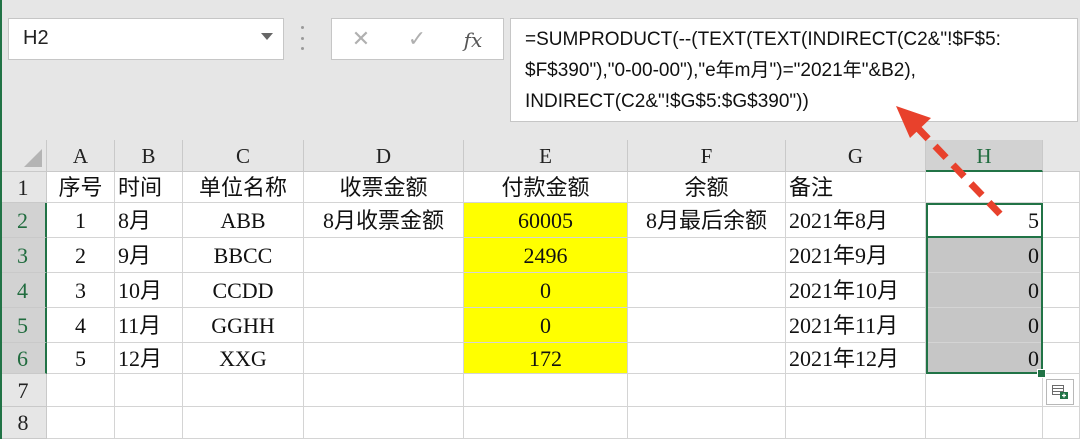 This screenshot has height=439, width=1080. Describe the element at coordinates (384, 187) in the screenshot. I see `header-cell-invoice-amount: 收票金额` at that location.